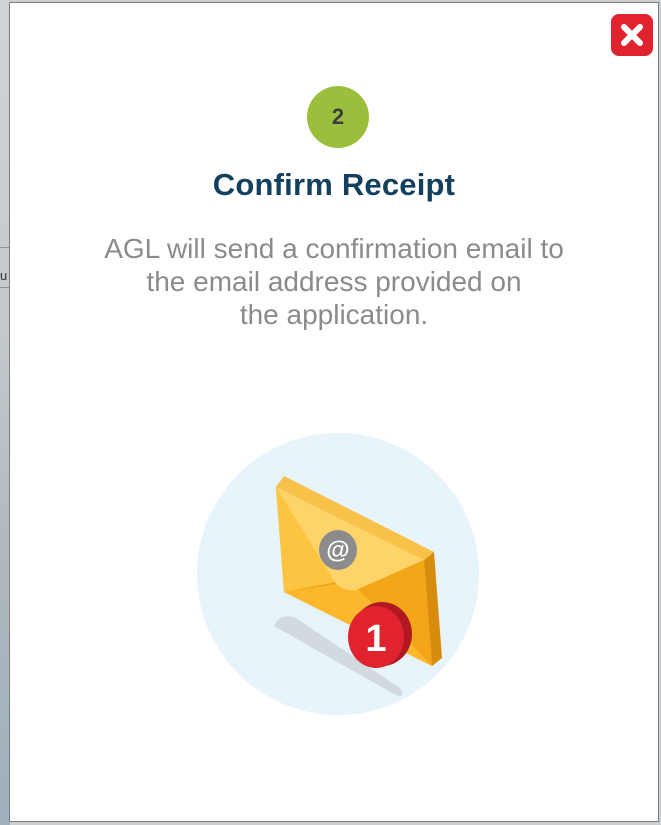  Describe the element at coordinates (338, 117) in the screenshot. I see `step-number-badge: 2` at that location.